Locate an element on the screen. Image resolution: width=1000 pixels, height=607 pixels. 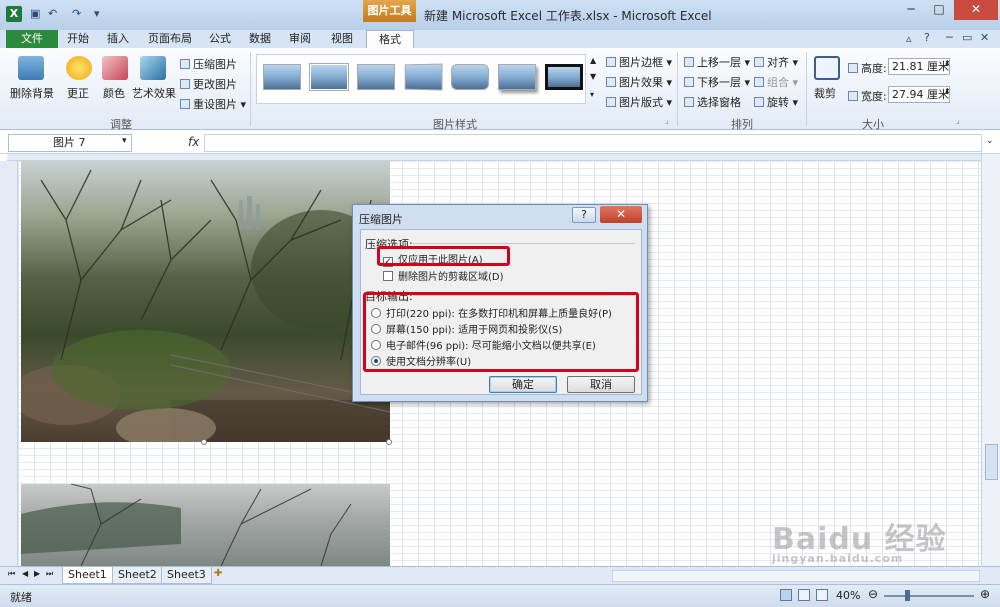
workbook-close-icon: ✕ is located at coordinates (984, 37).